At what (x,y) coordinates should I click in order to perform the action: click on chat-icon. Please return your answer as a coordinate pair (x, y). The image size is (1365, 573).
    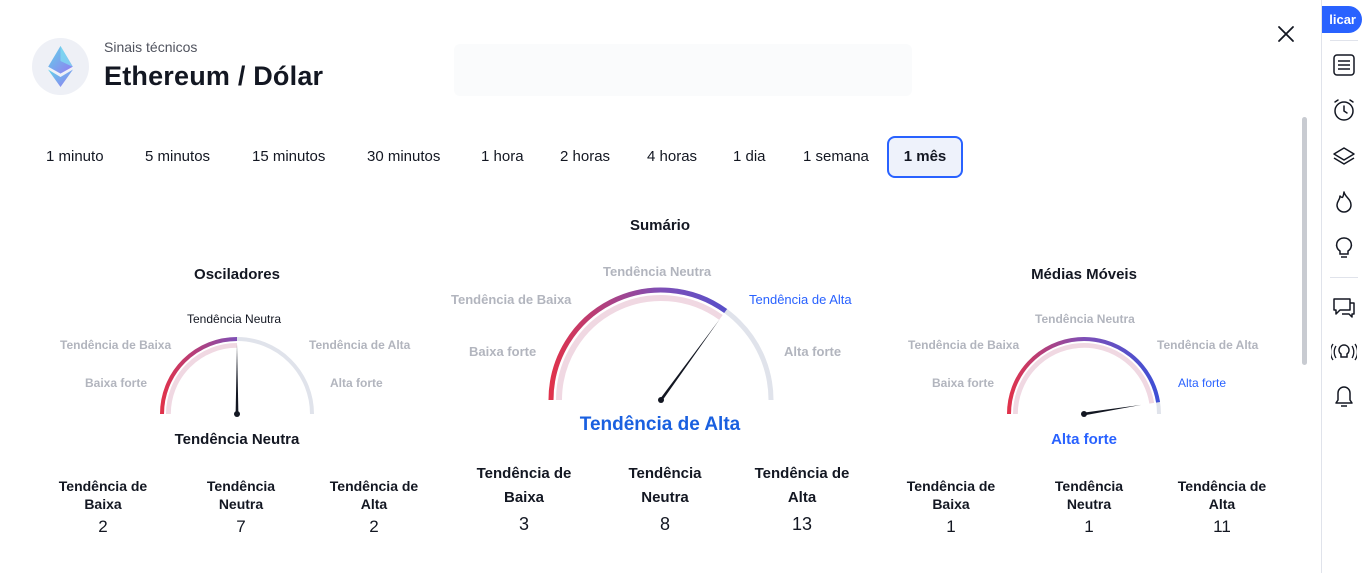
    Looking at the image, I should click on (1344, 308).